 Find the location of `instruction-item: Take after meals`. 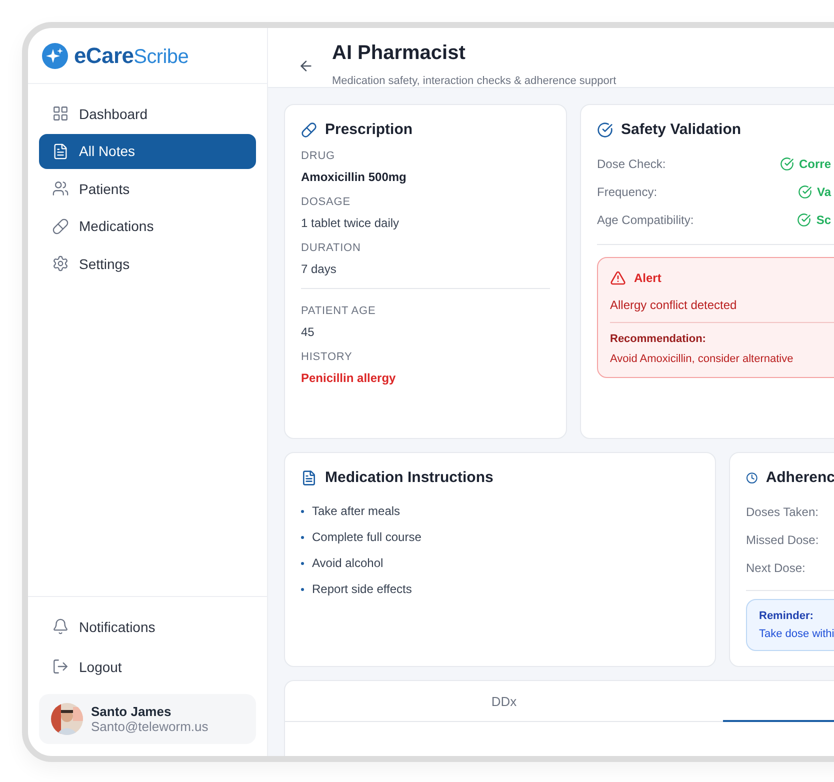

instruction-item: Take after meals is located at coordinates (356, 511).